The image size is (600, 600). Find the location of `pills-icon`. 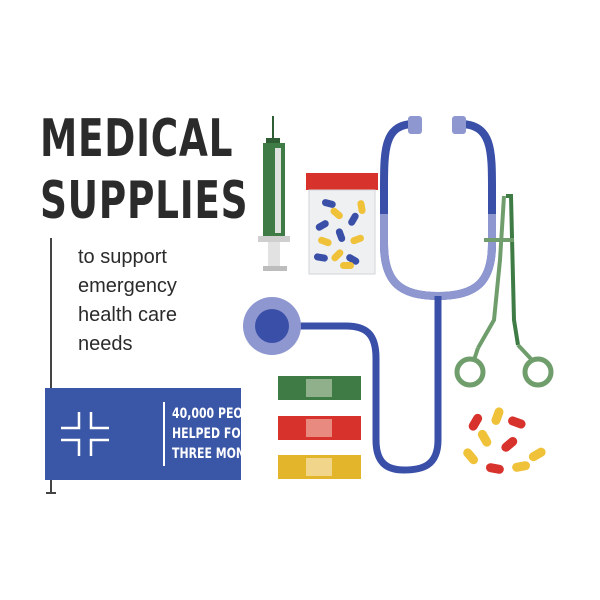

pills-icon is located at coordinates (504, 440).